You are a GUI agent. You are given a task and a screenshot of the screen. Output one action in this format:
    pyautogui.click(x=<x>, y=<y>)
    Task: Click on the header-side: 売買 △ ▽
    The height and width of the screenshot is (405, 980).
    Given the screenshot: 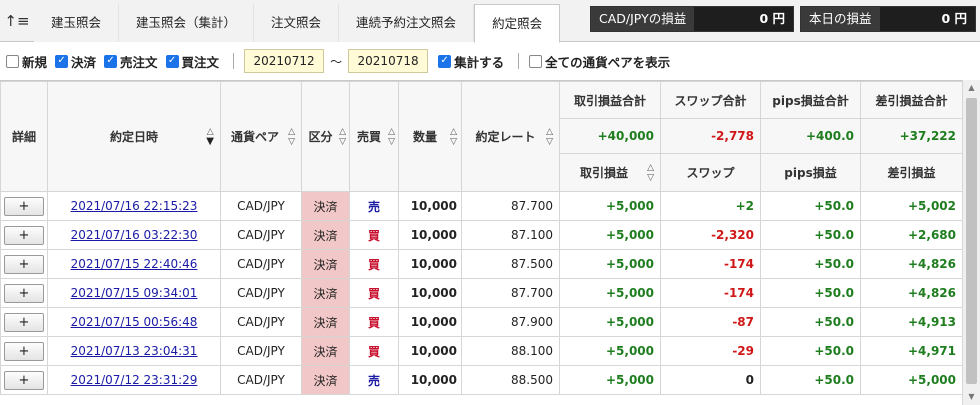 What is the action you would take?
    pyautogui.click(x=374, y=136)
    